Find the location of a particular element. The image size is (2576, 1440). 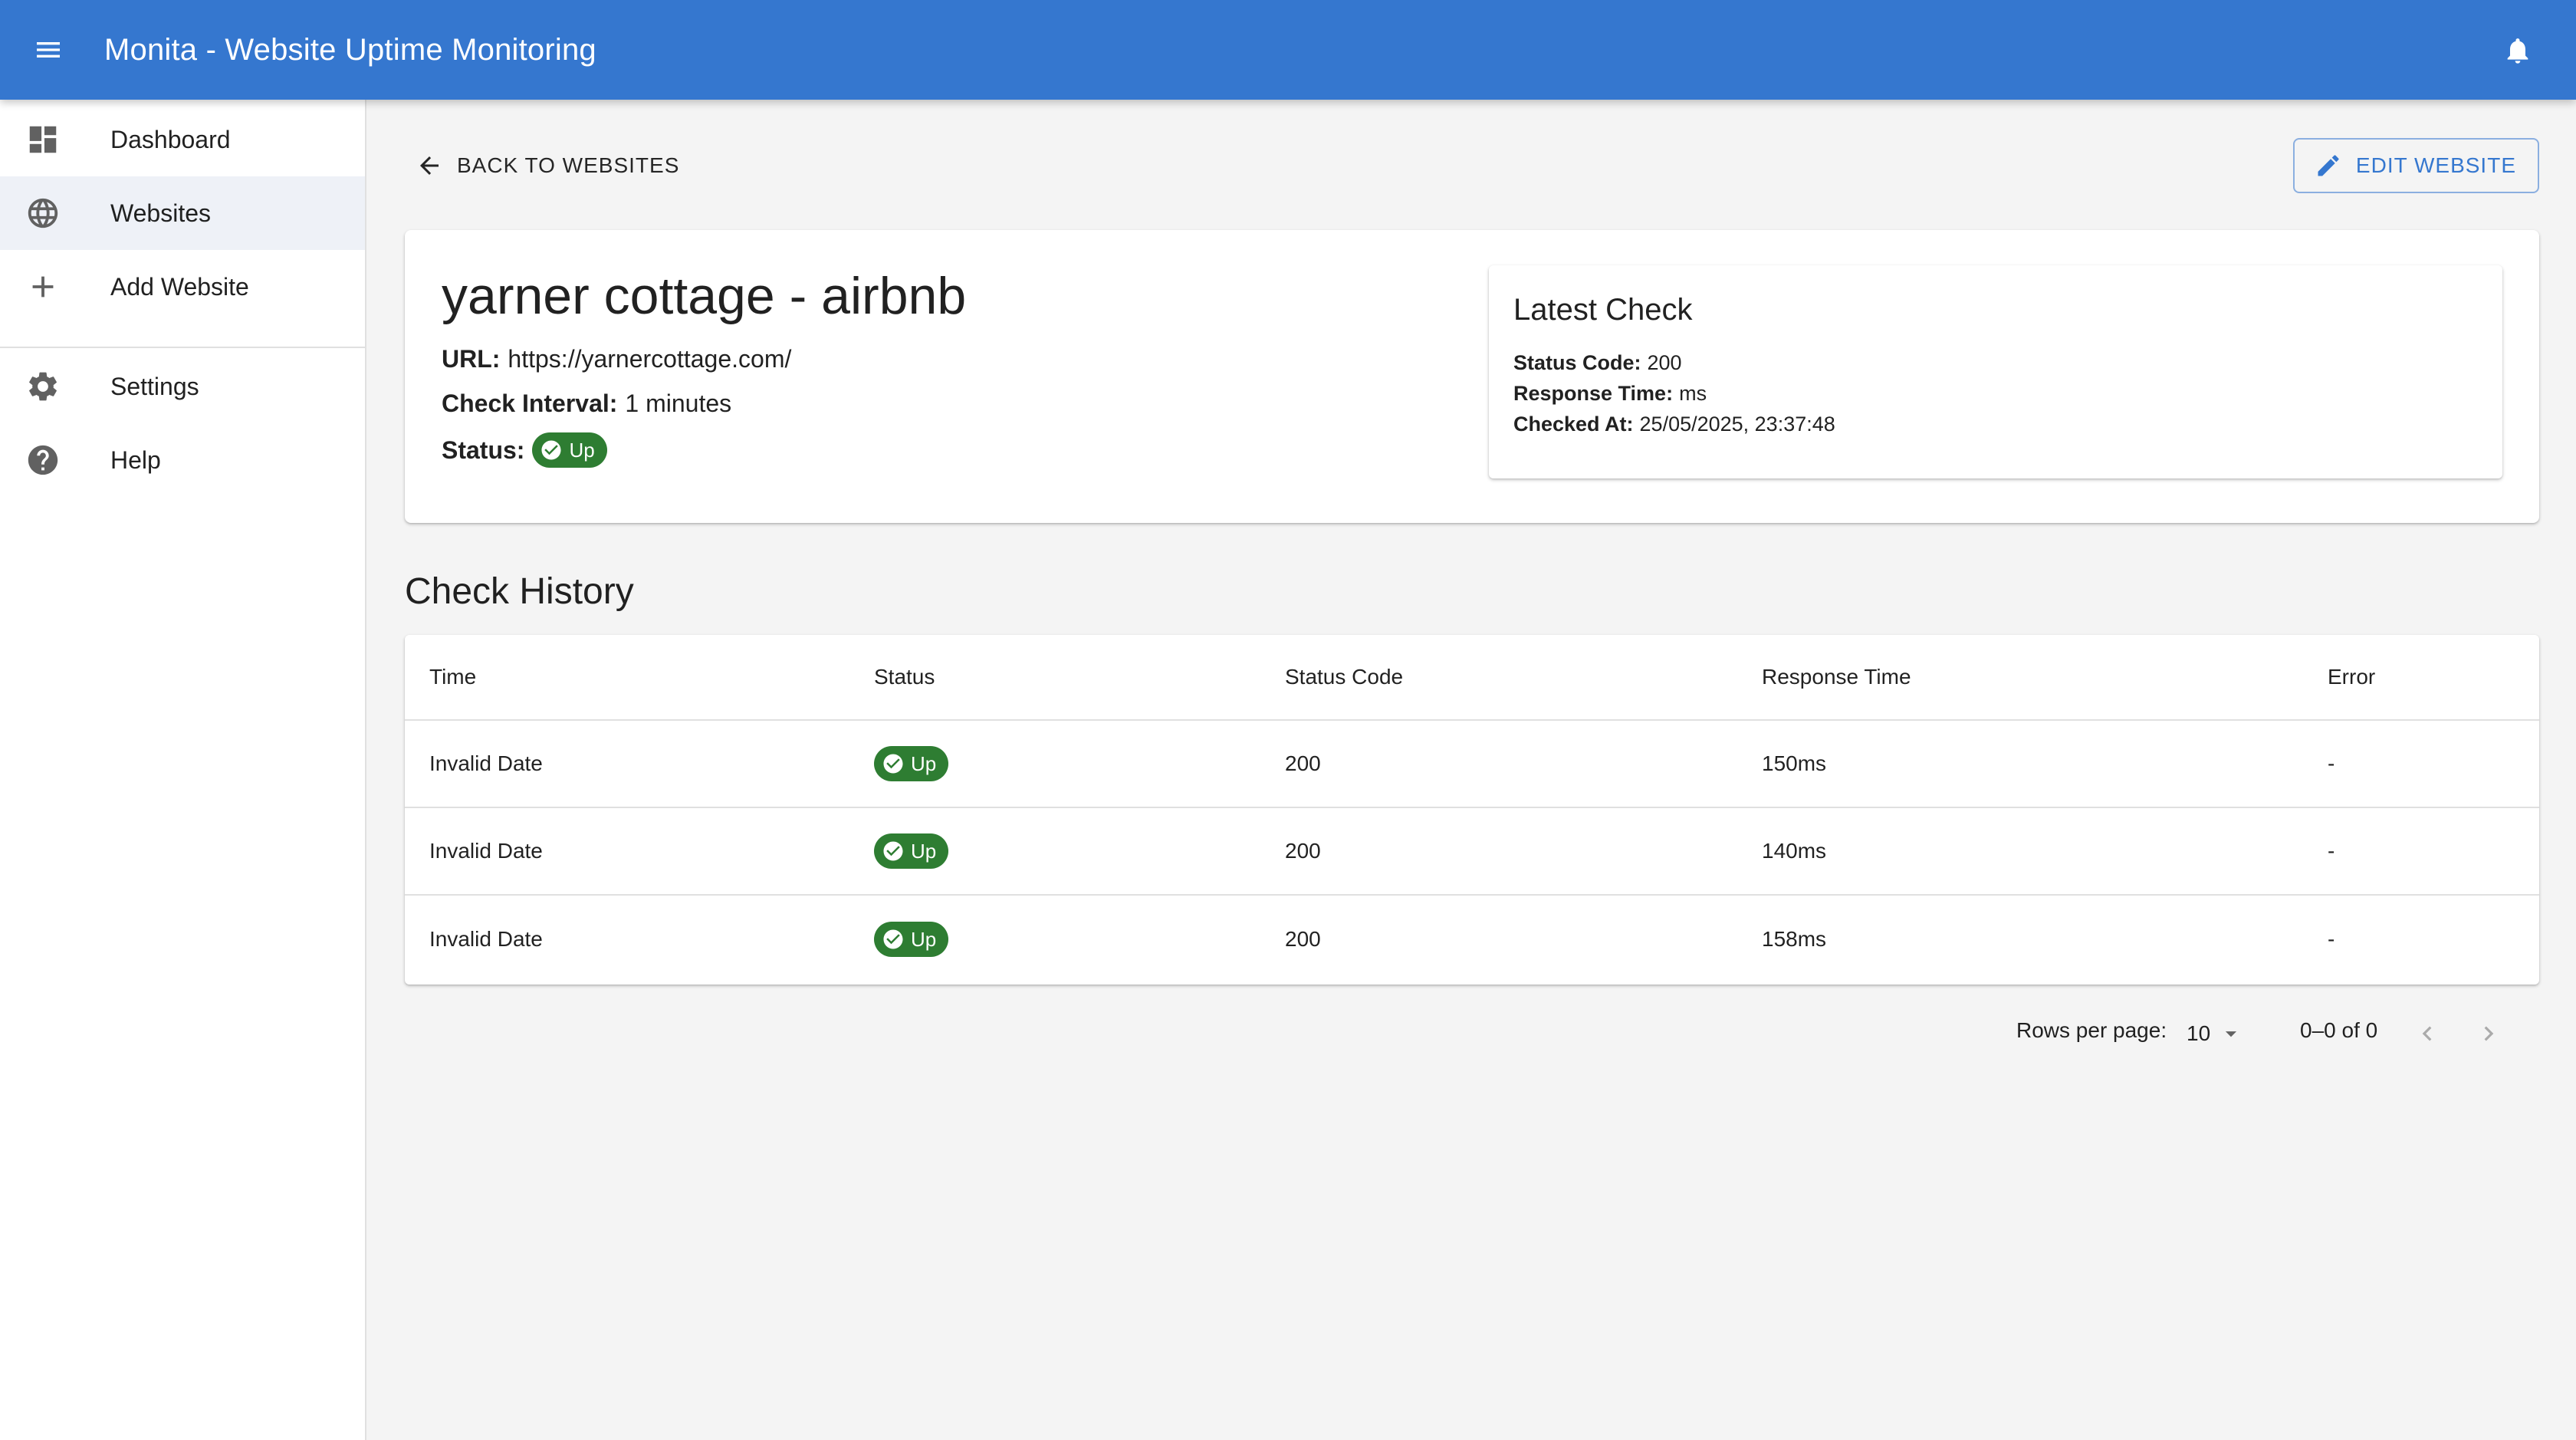

app-title: Monita - Website Uptime Monitoring is located at coordinates (350, 50).